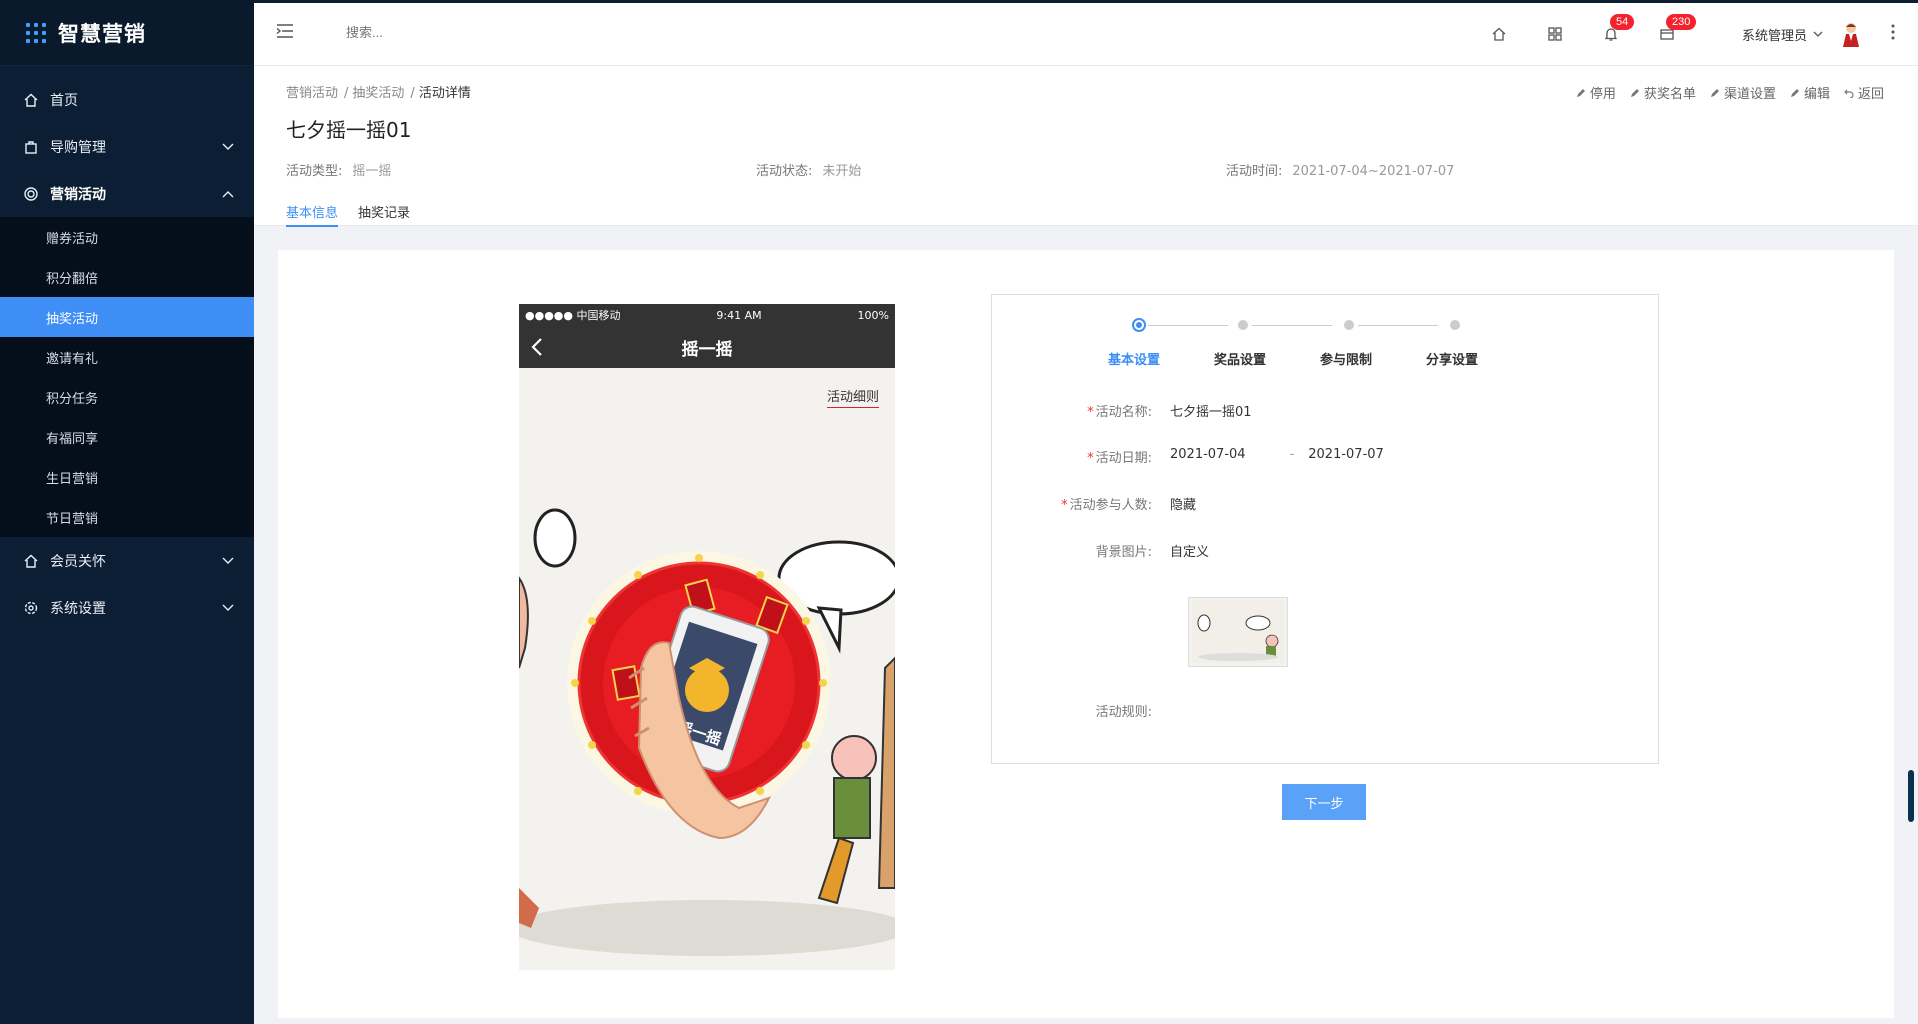  I want to click on rules-label: 活动规则:, so click(1123, 712).